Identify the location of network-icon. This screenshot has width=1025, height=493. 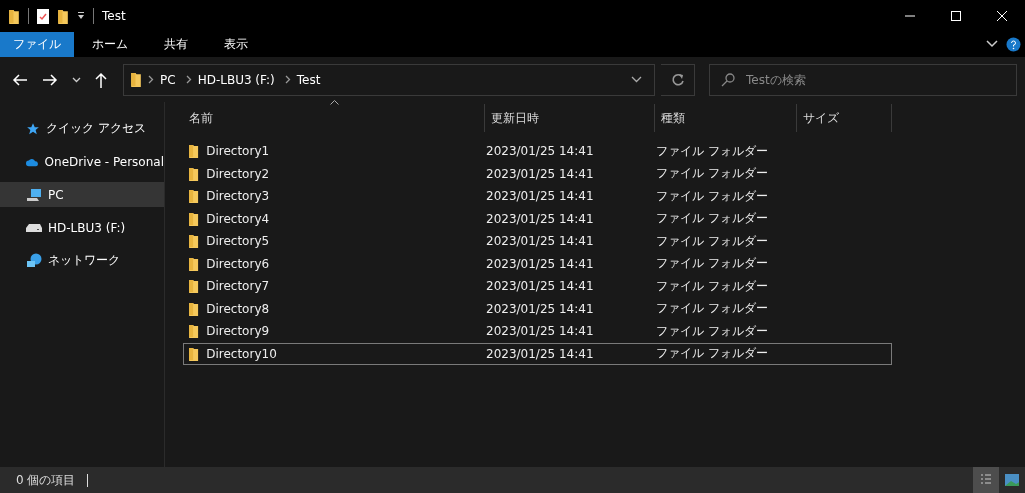
(34, 260).